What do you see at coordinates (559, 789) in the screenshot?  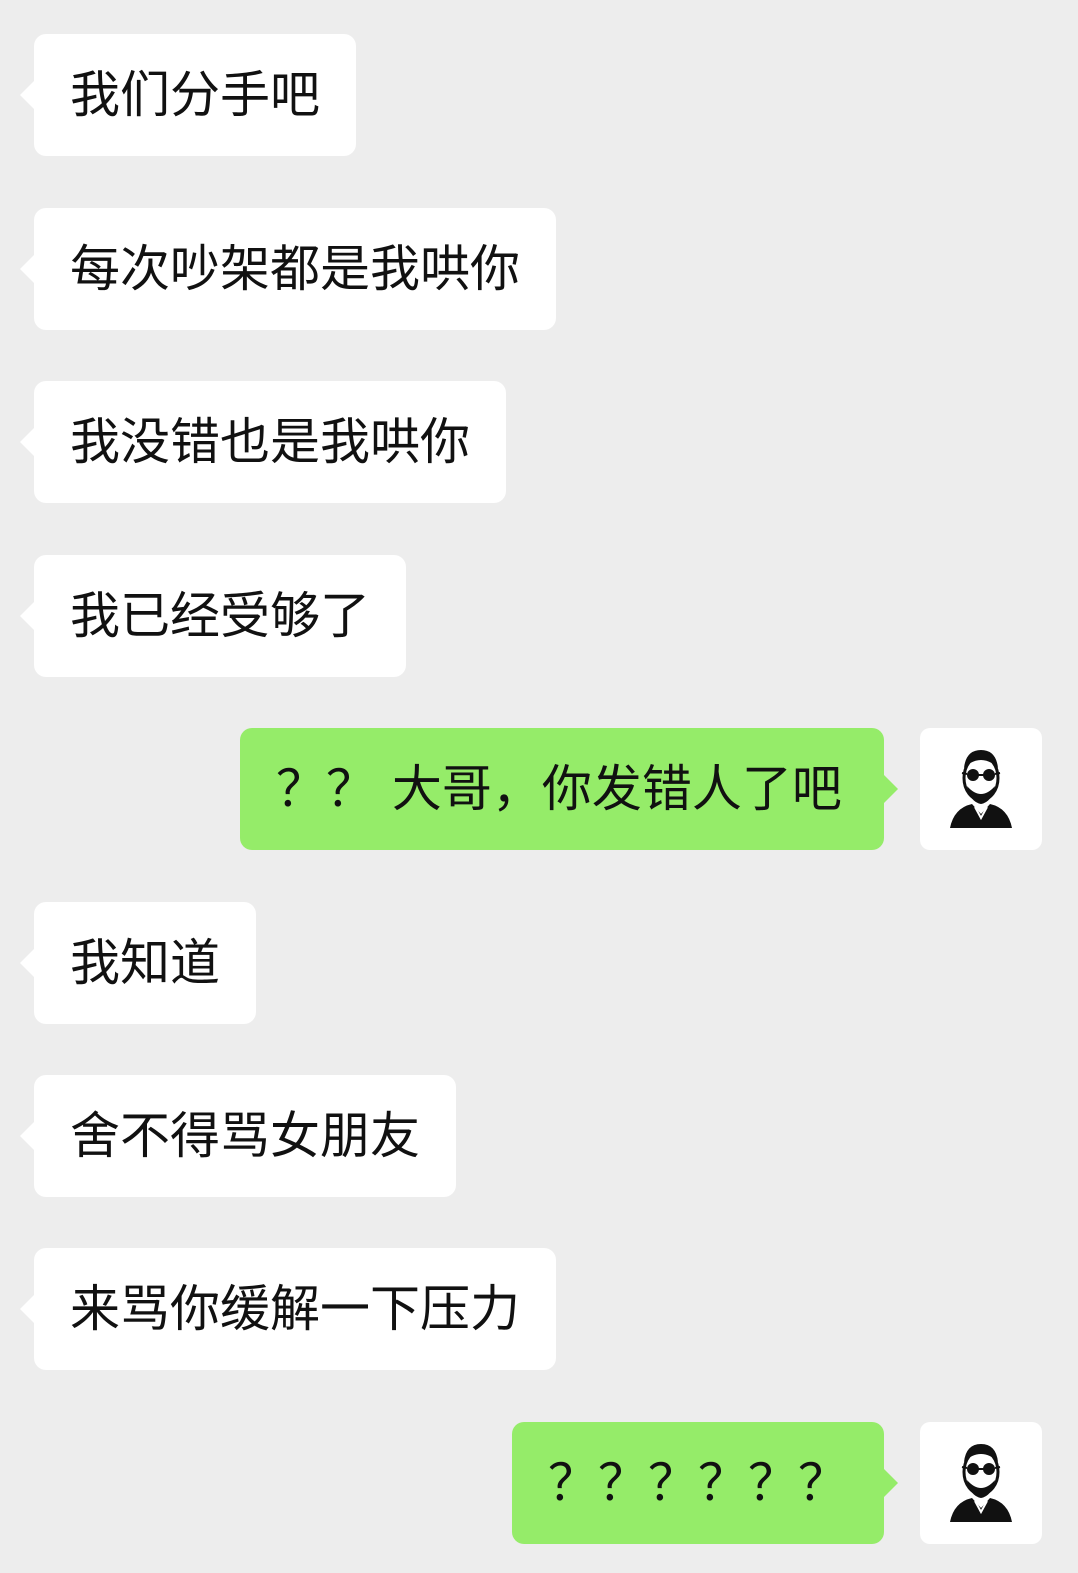 I see `message-text: ？？ 大哥，你发错人了吧` at bounding box center [559, 789].